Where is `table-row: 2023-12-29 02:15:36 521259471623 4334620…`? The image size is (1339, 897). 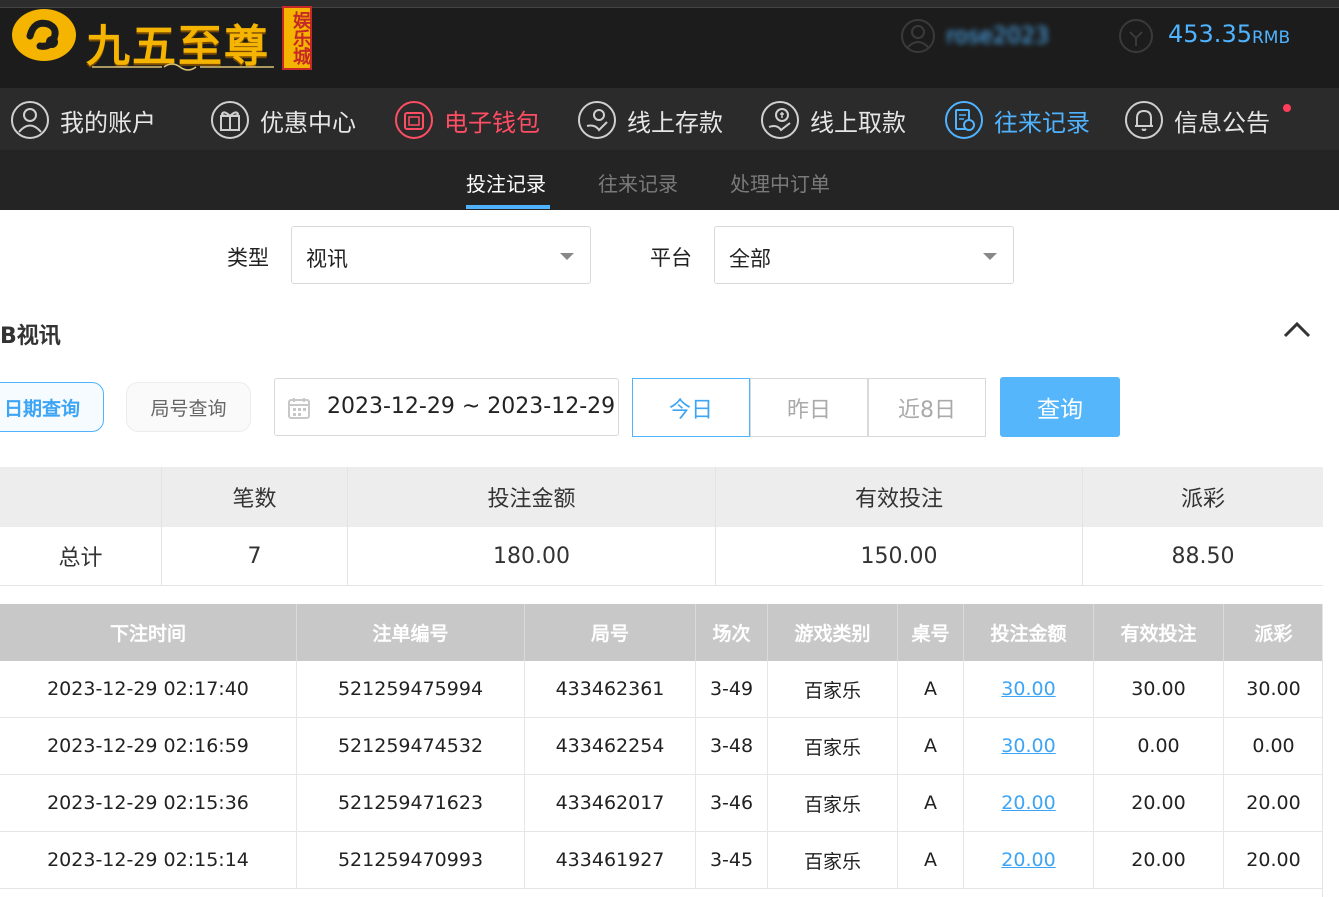 table-row: 2023-12-29 02:15:36 521259471623 4334620… is located at coordinates (661, 803).